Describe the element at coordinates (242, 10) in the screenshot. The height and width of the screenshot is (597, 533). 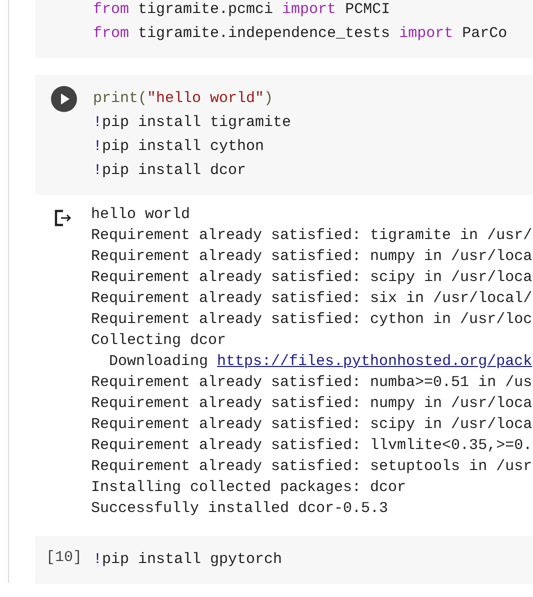
I see `code-line: from tigramite.pcmci import PCMCI` at that location.